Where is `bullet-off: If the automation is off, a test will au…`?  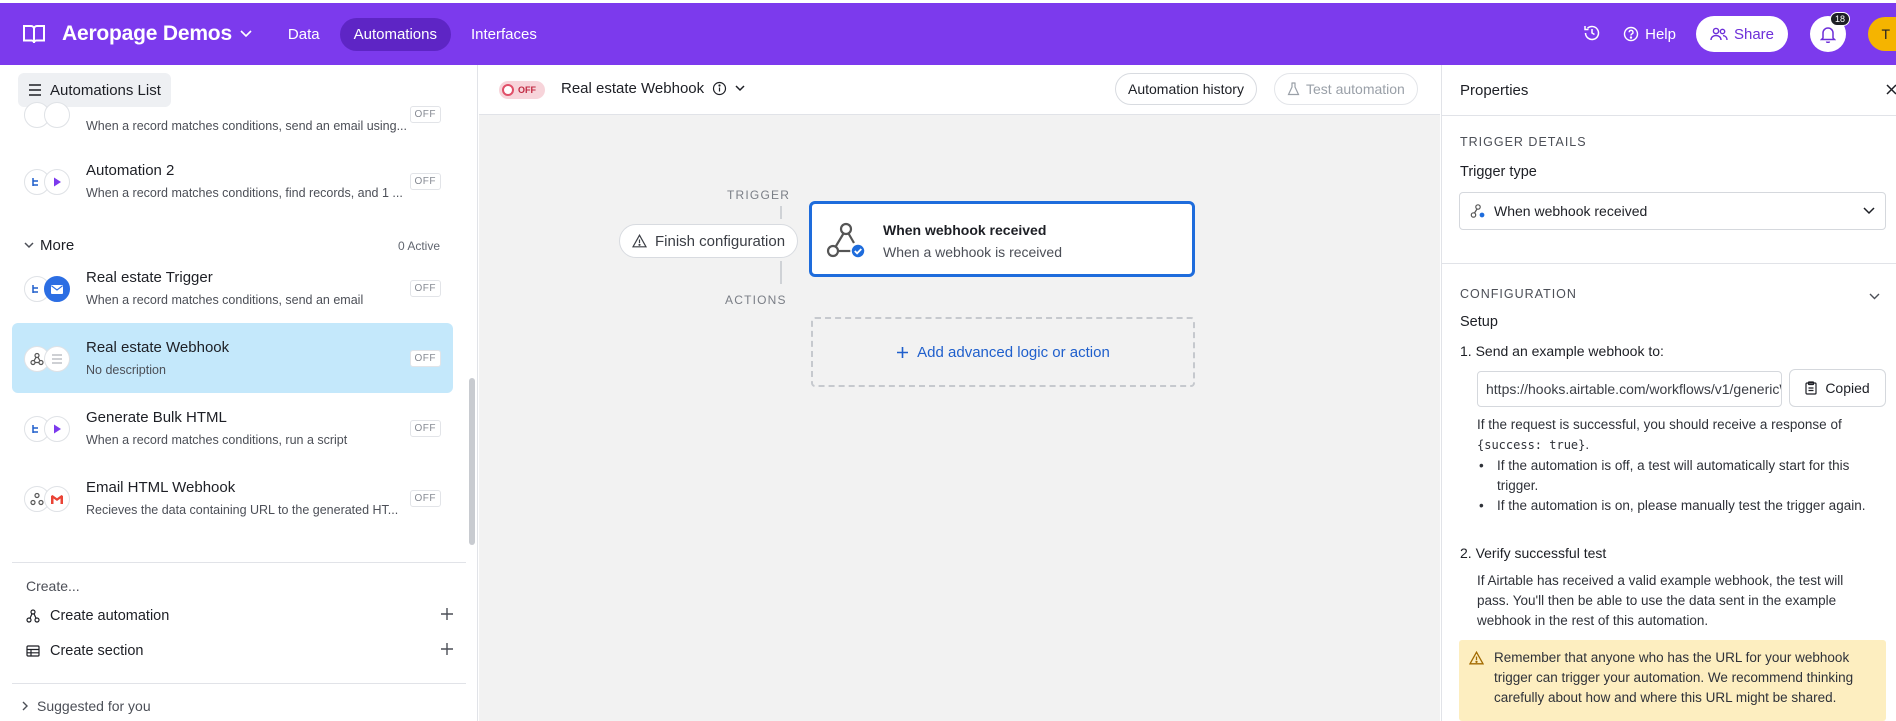 bullet-off: If the automation is off, a test will au… is located at coordinates (1677, 476).